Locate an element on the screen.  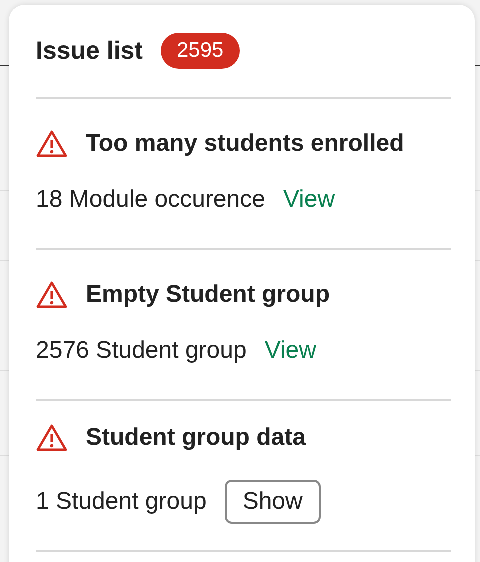
issue-detail: 1 Student group is located at coordinates (121, 502).